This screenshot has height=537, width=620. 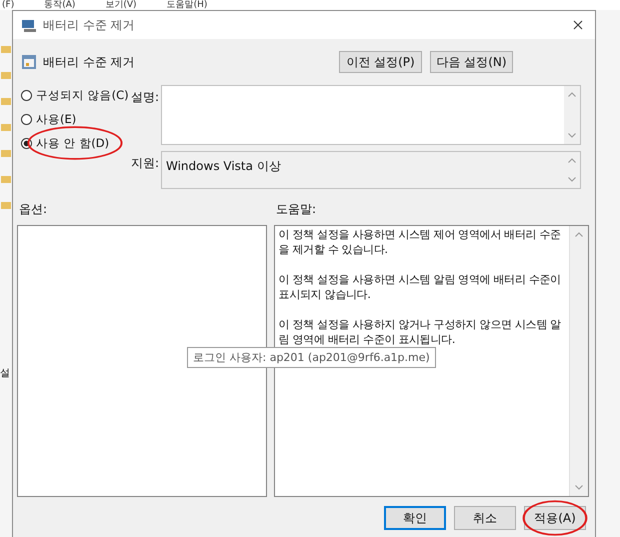 What do you see at coordinates (415, 518) in the screenshot?
I see `dialog-button: 확인` at bounding box center [415, 518].